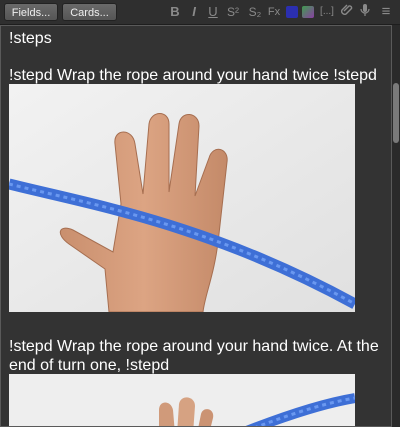  I want to click on superscript-button: S², so click(233, 12).